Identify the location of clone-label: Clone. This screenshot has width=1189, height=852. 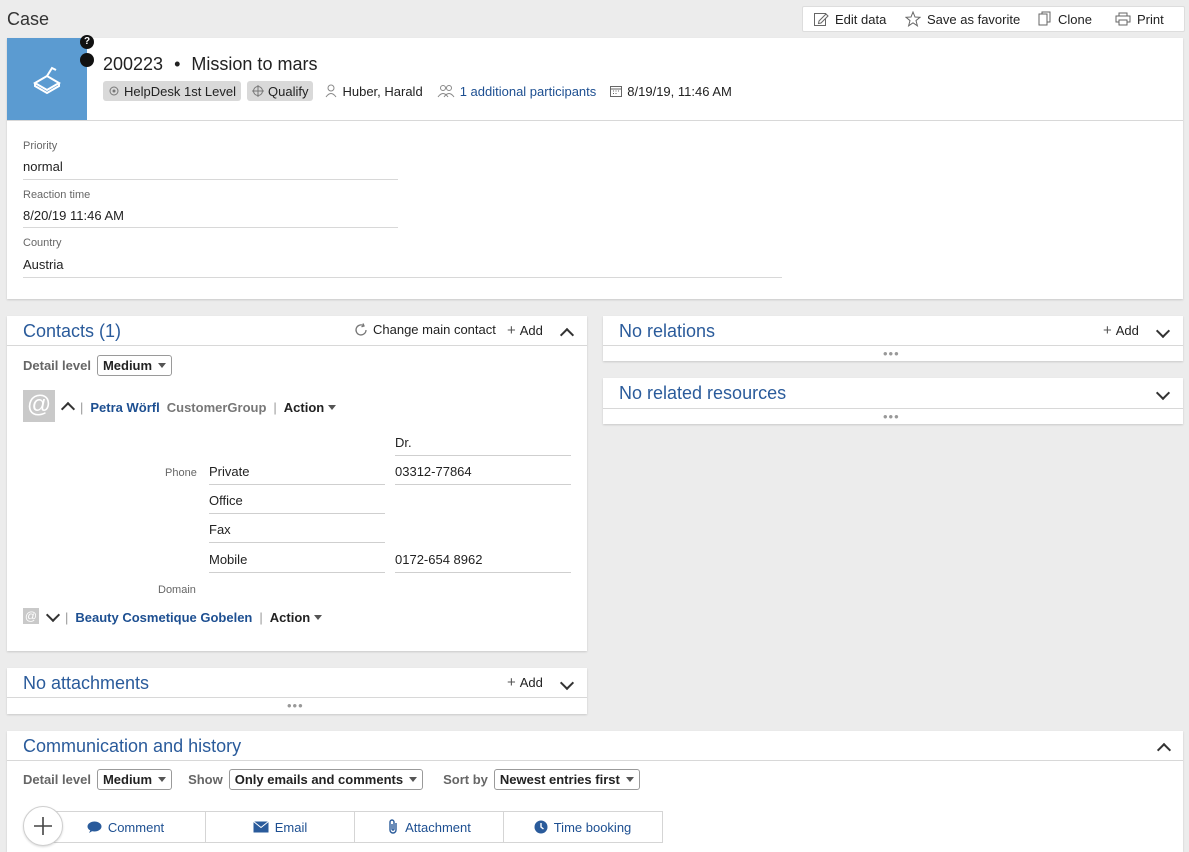
(1075, 19).